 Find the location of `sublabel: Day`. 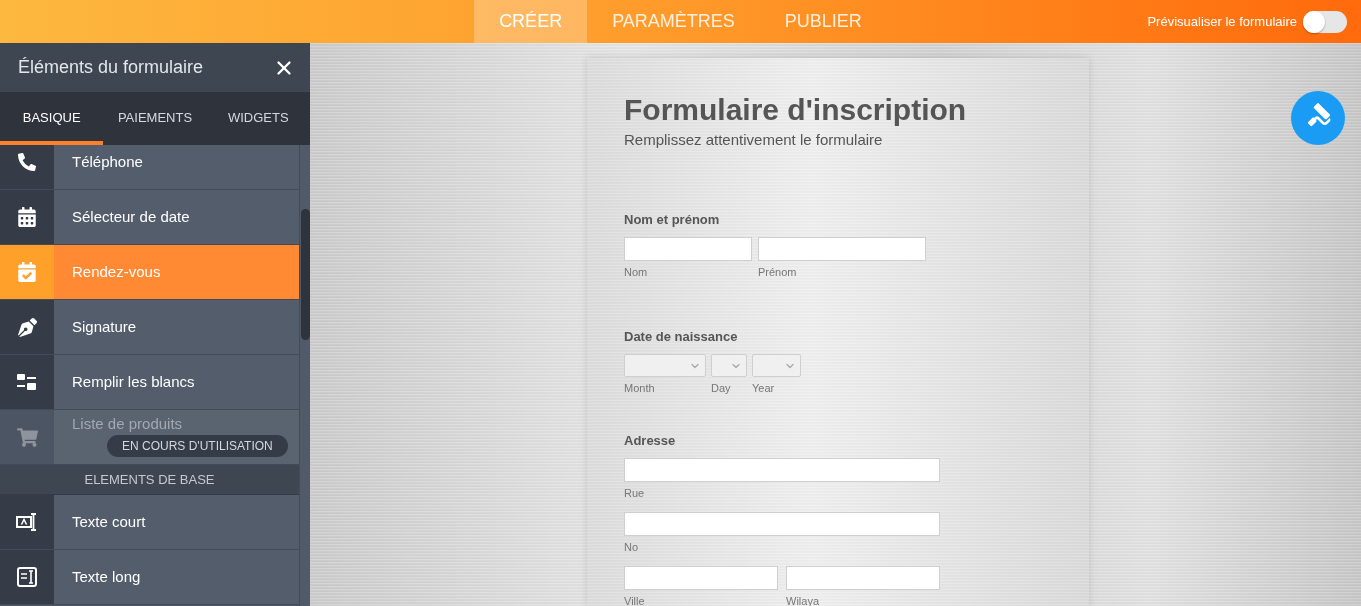

sublabel: Day is located at coordinates (721, 388).